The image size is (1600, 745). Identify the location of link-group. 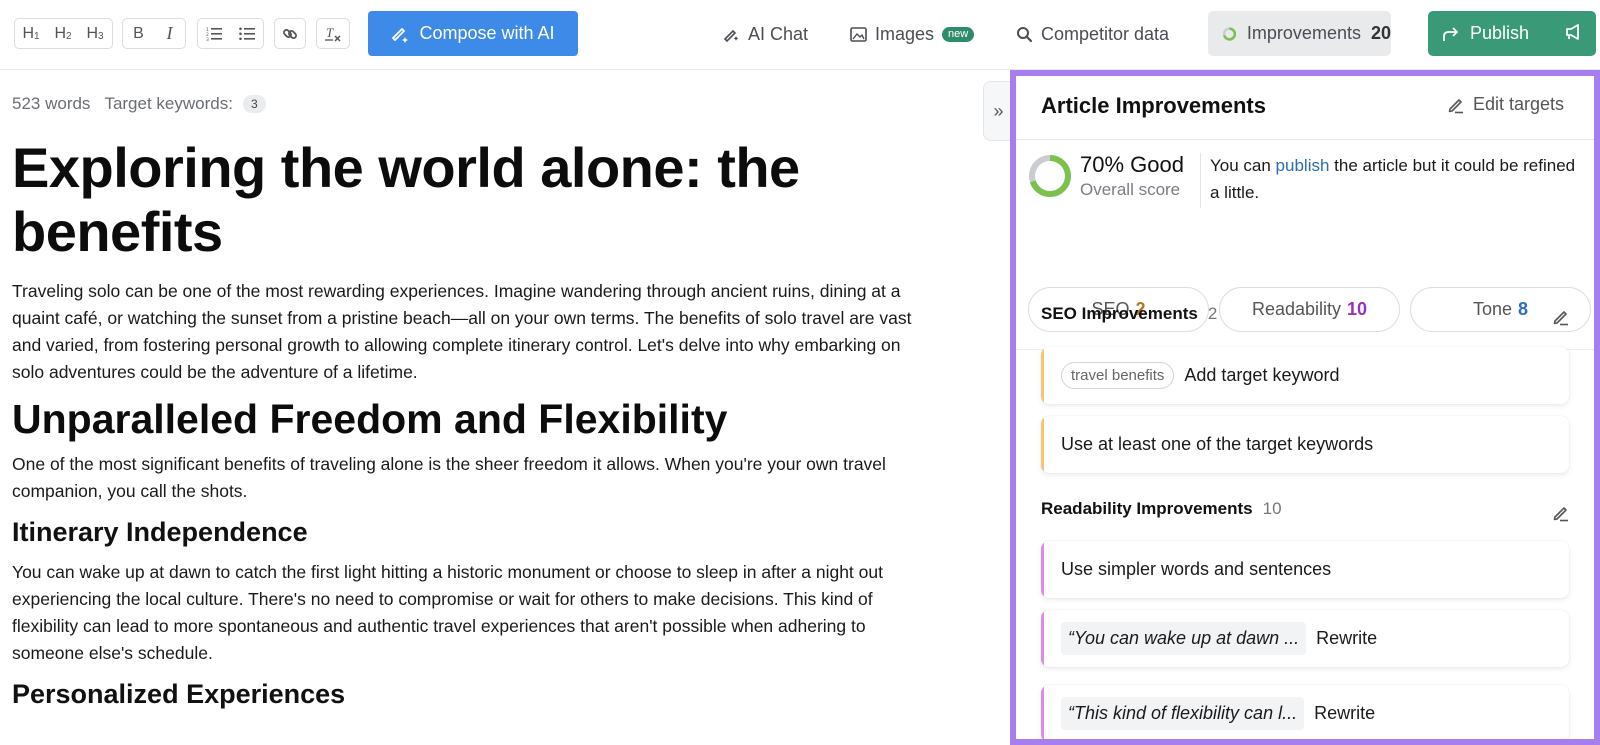
(290, 33).